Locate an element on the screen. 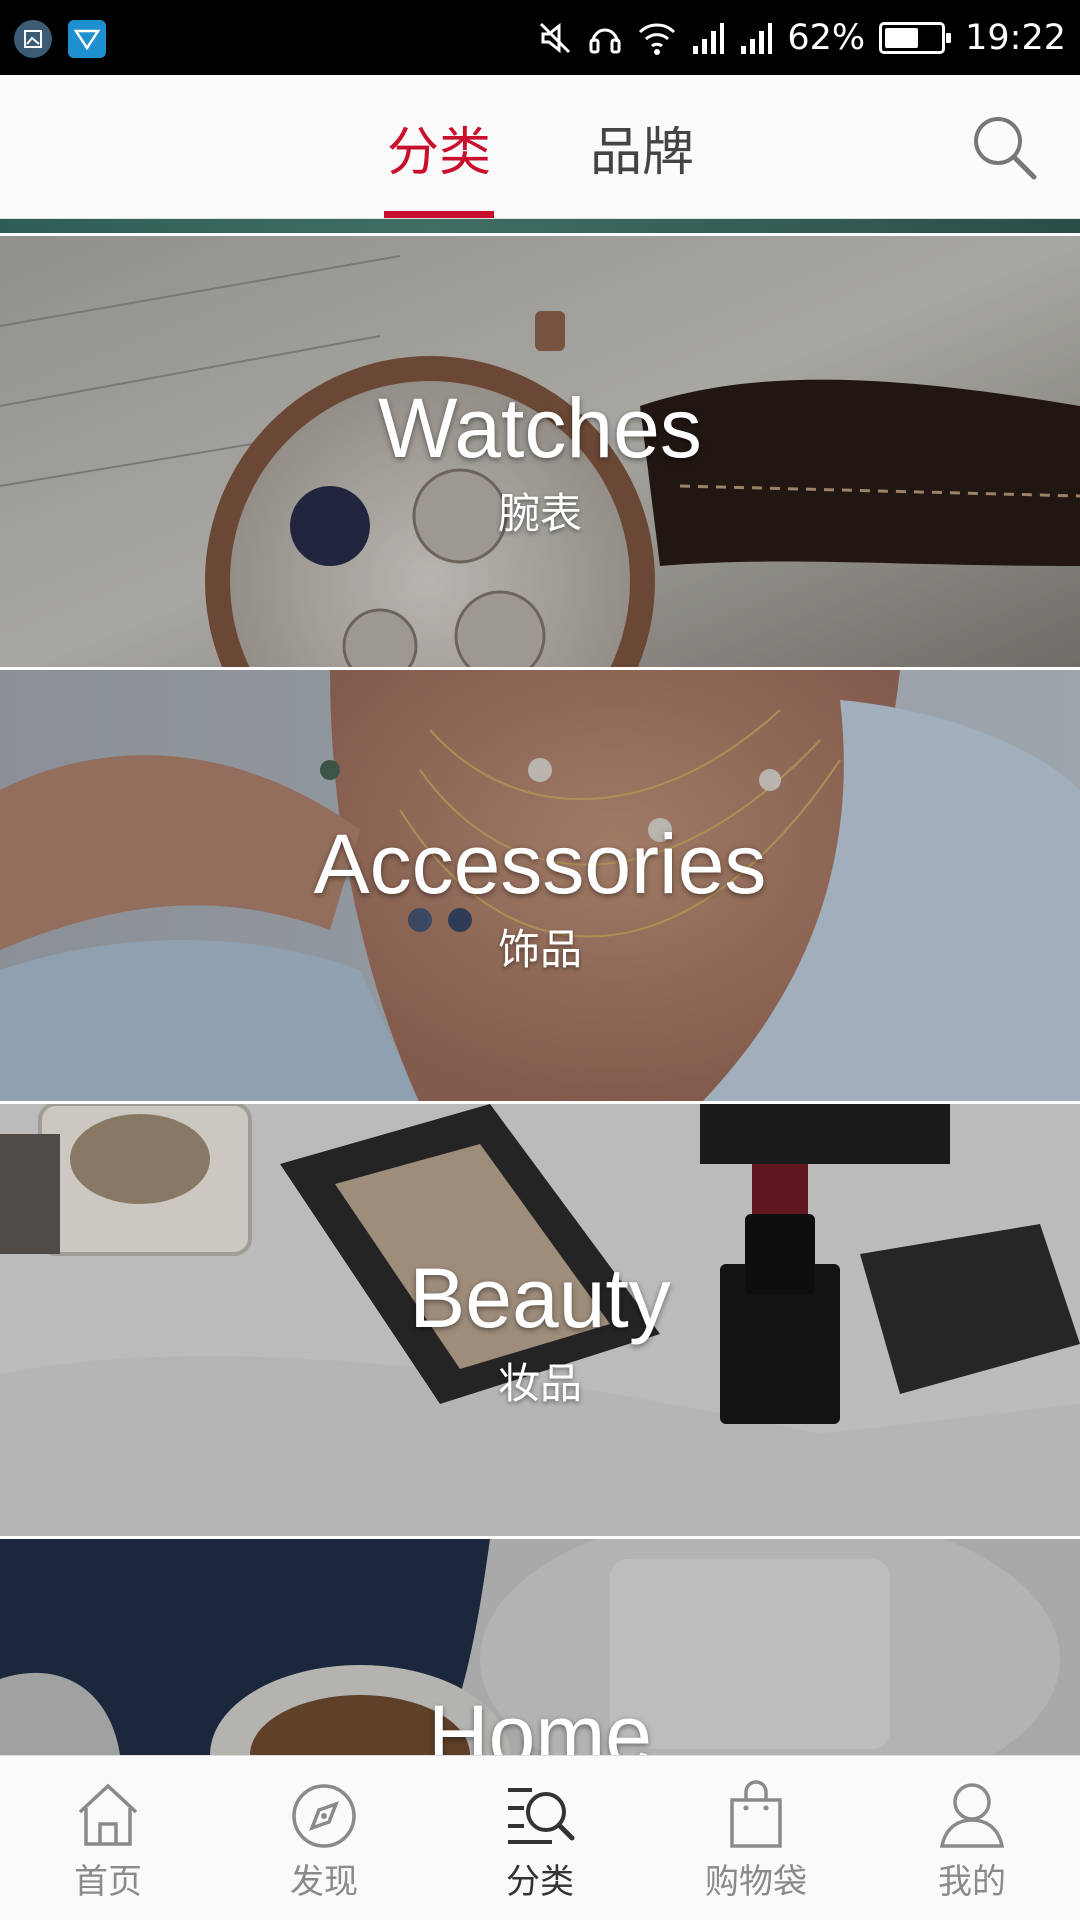 This screenshot has width=1080, height=1920. gallery-app-icon is located at coordinates (33, 39).